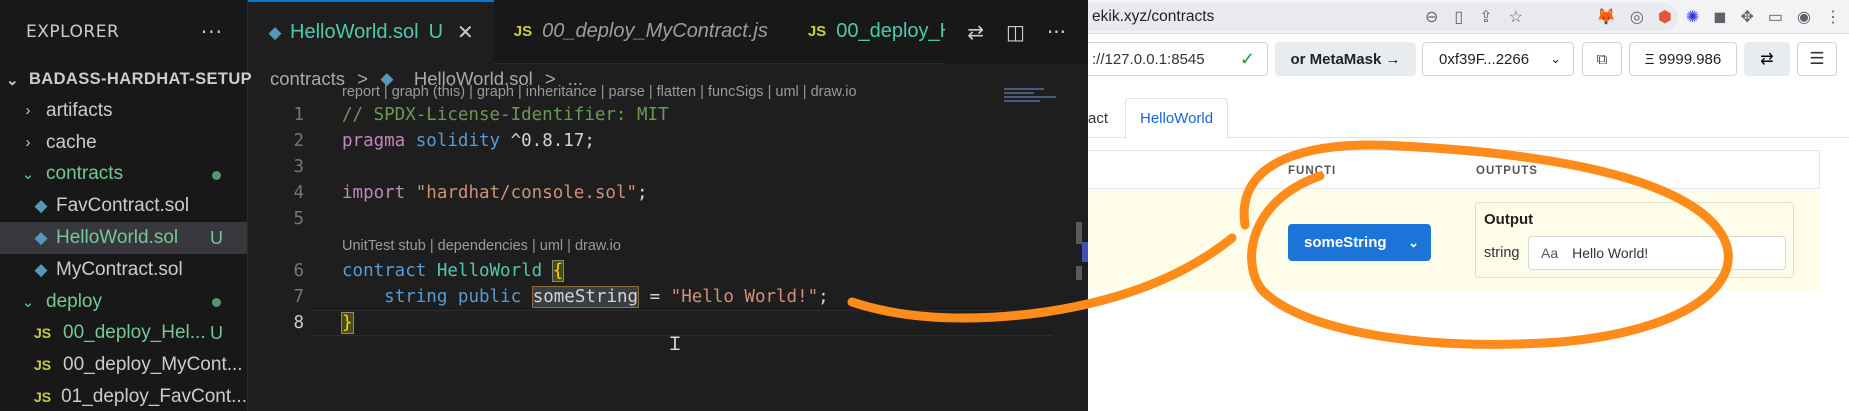 This screenshot has width=1849, height=411. Describe the element at coordinates (1550, 253) in the screenshot. I see `text-type-icon: Aa` at that location.